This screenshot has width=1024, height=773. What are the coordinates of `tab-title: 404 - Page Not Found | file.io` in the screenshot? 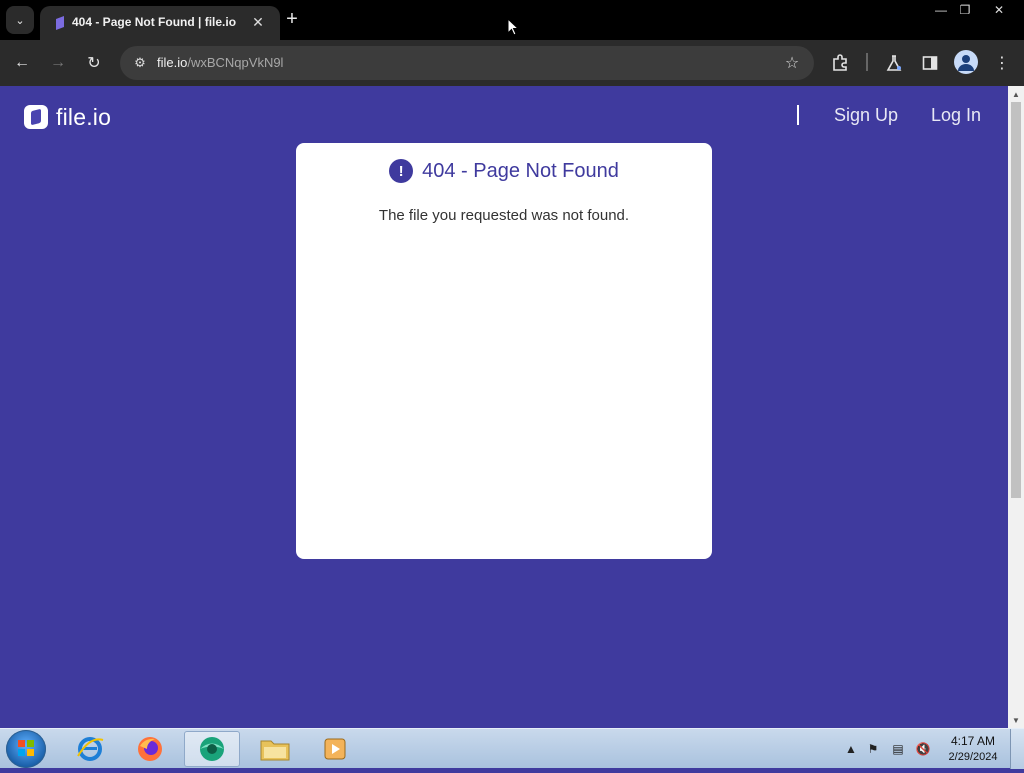 It's located at (154, 22).